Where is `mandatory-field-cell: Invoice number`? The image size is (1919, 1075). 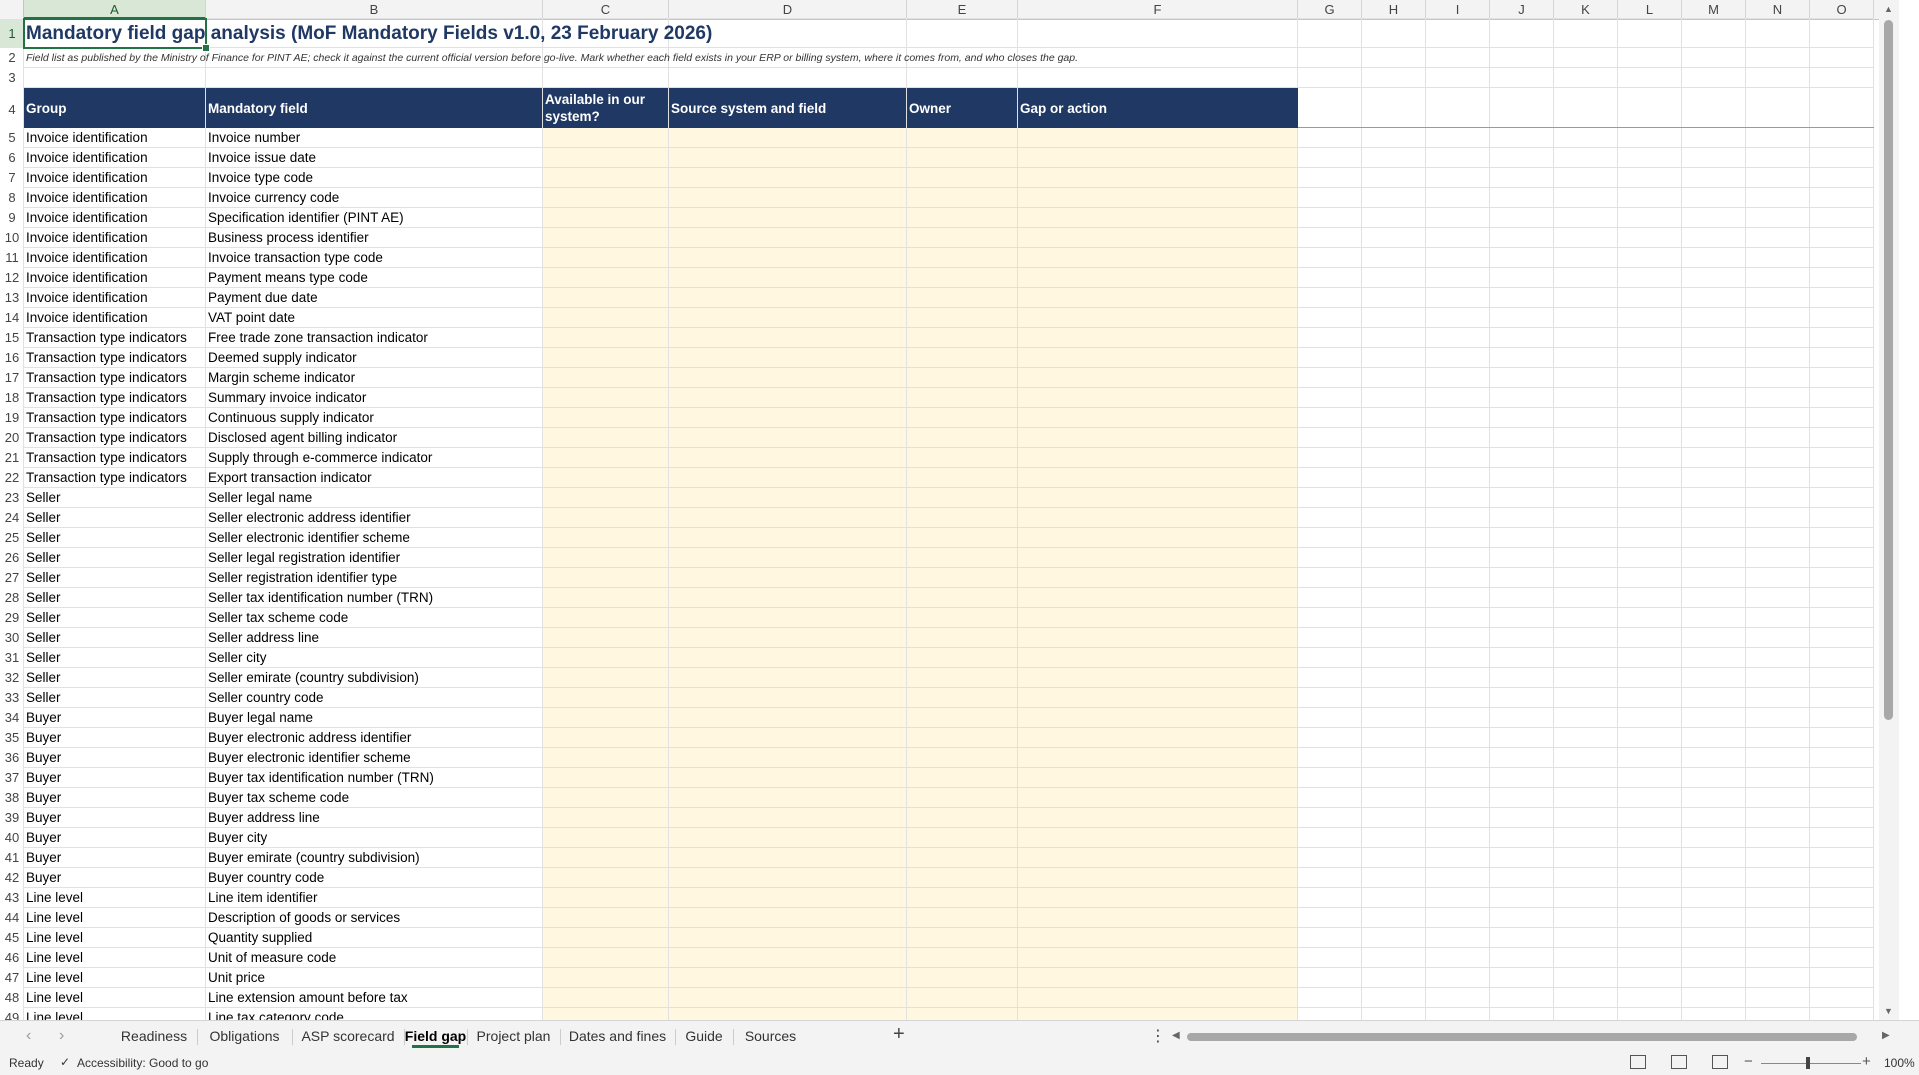 mandatory-field-cell: Invoice number is located at coordinates (374, 138).